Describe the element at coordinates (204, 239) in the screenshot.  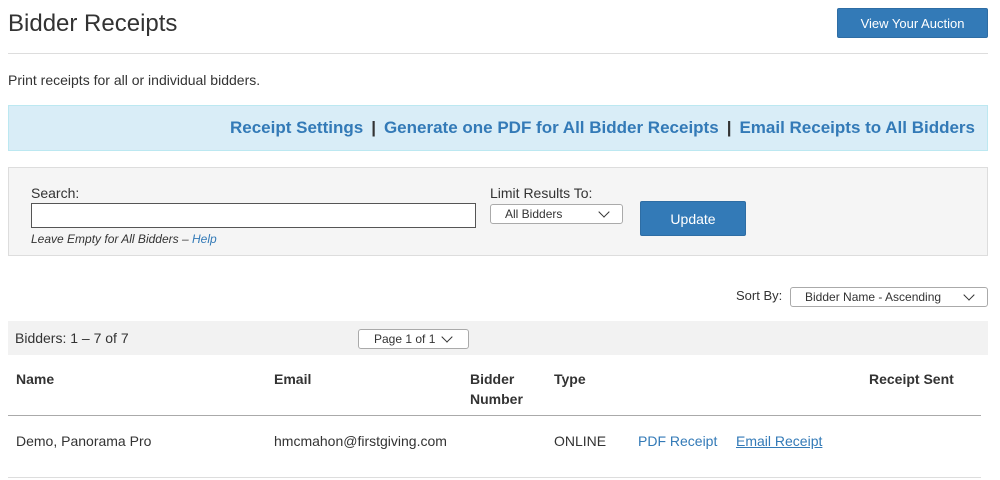
I see `help-link: Help` at that location.